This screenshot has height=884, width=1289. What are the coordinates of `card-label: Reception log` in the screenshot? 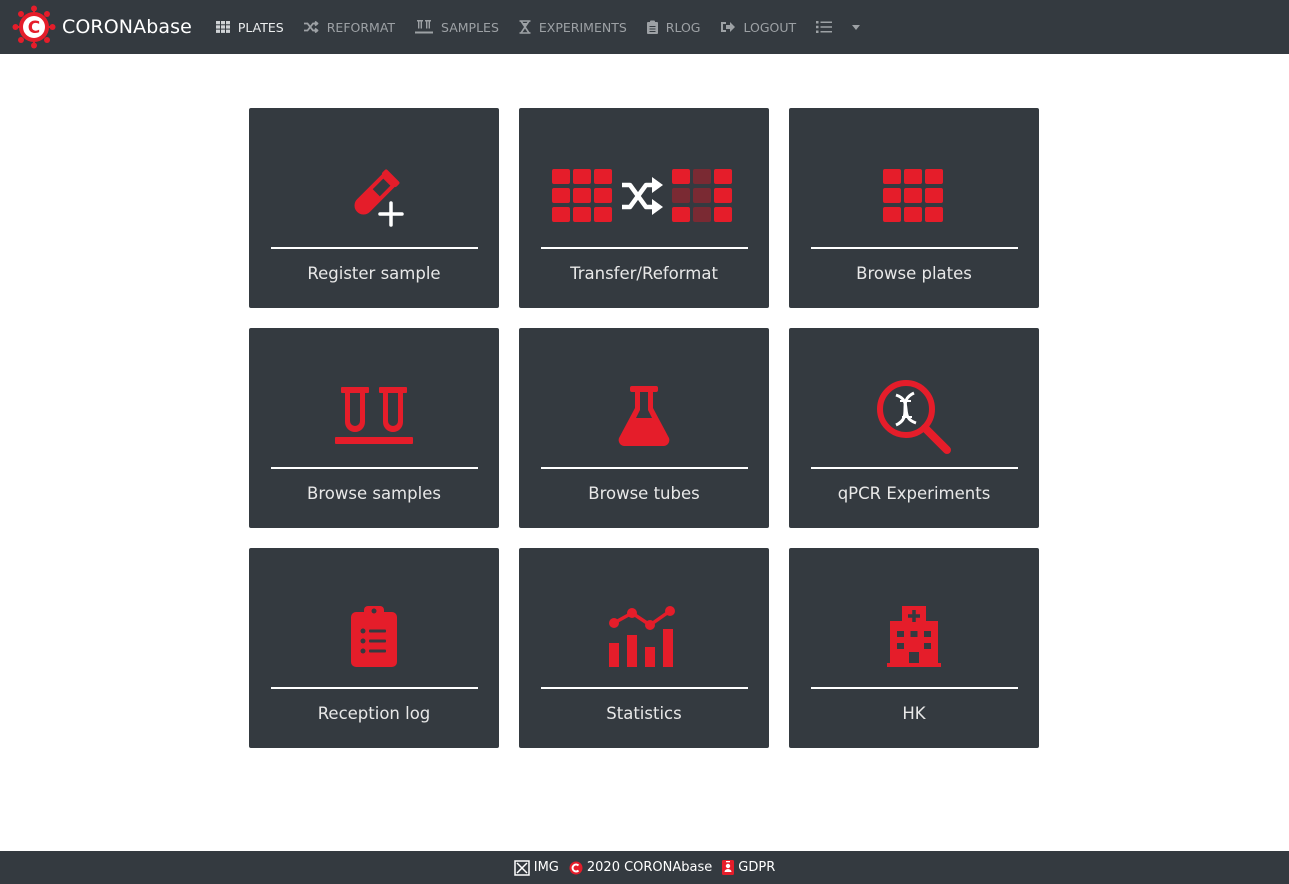 It's located at (374, 713).